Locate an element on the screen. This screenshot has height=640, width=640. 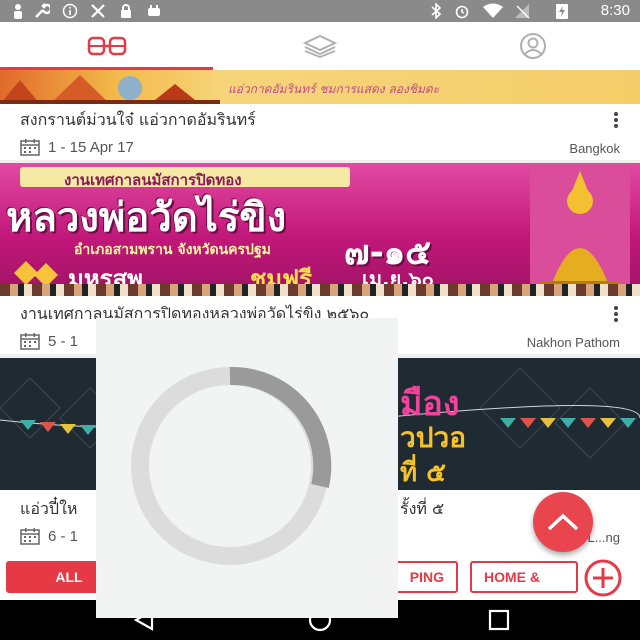
events-glasses-icon is located at coordinates (106, 46).